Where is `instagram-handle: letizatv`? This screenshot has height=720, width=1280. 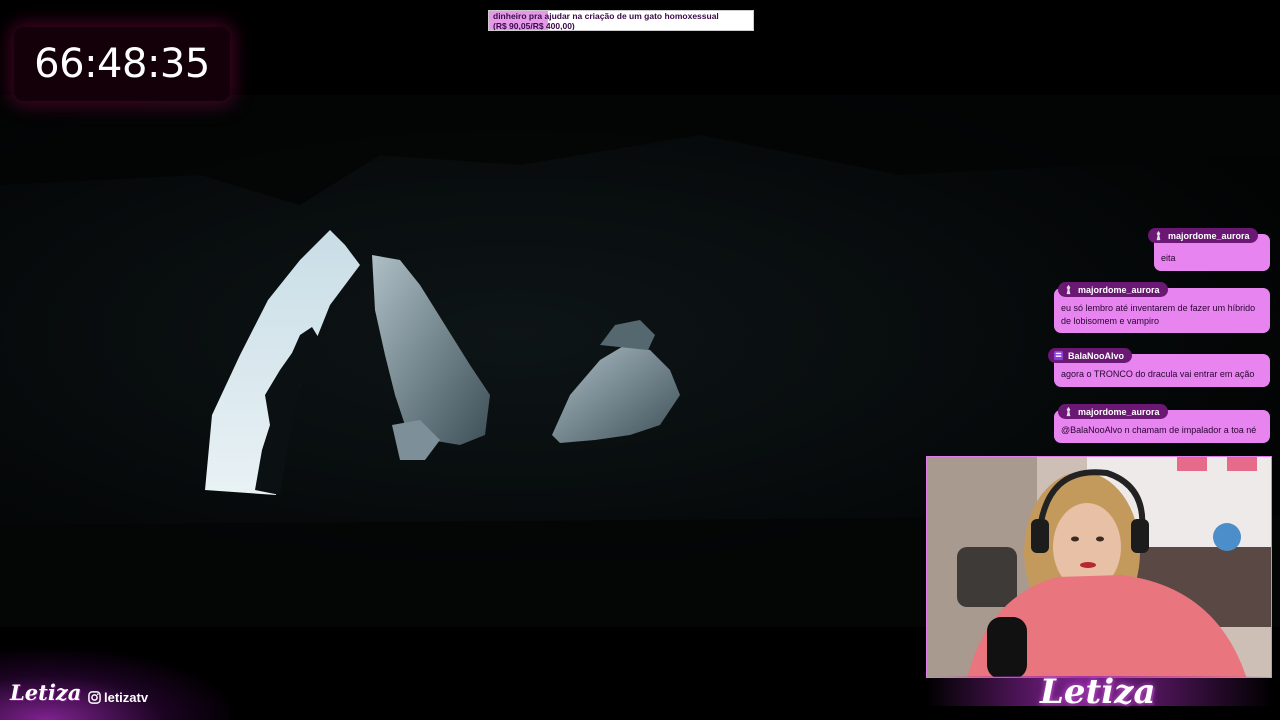 instagram-handle: letizatv is located at coordinates (118, 697).